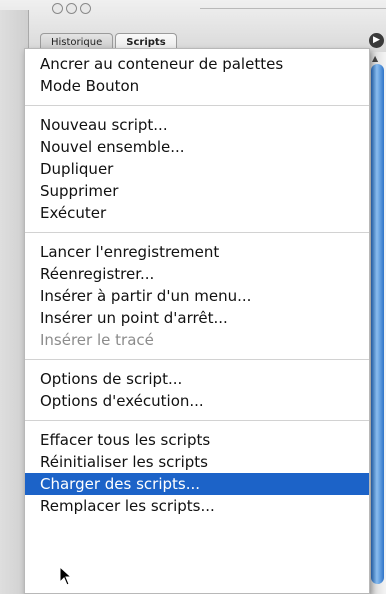  I want to click on menu-item-ancrer-au-conteneur-de-palettes: Ancrer au conteneur de palettes, so click(197, 64).